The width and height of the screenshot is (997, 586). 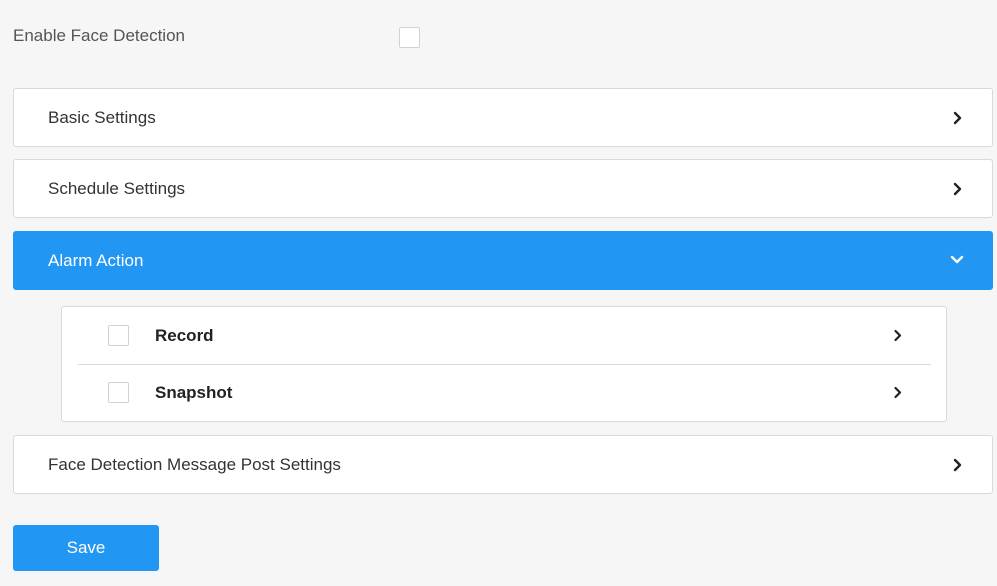 What do you see at coordinates (504, 336) in the screenshot?
I see `record-option-row: Record` at bounding box center [504, 336].